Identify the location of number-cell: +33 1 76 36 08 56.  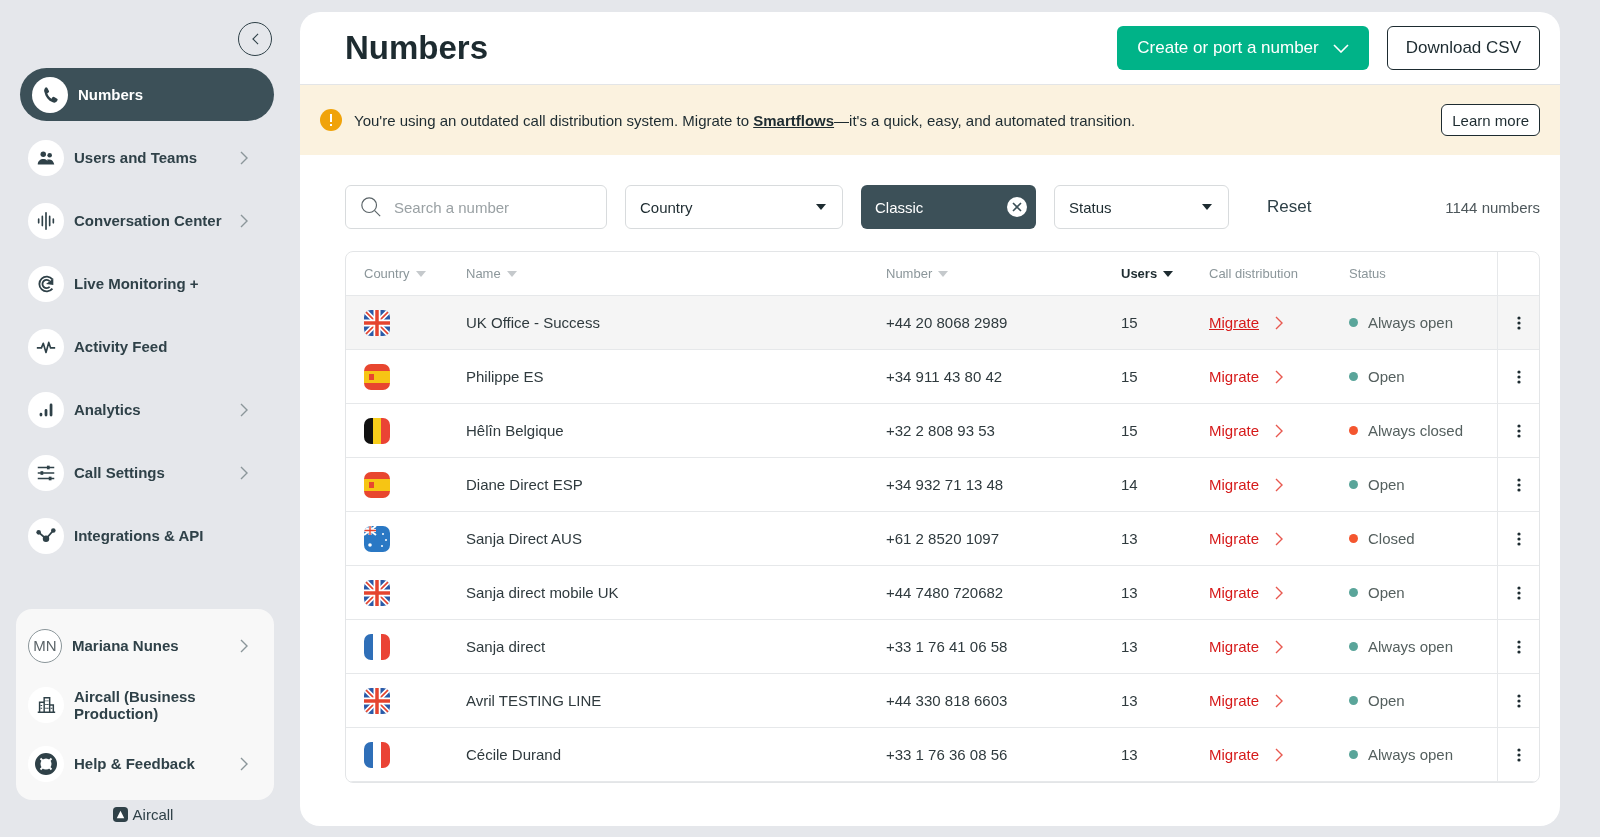
(947, 754).